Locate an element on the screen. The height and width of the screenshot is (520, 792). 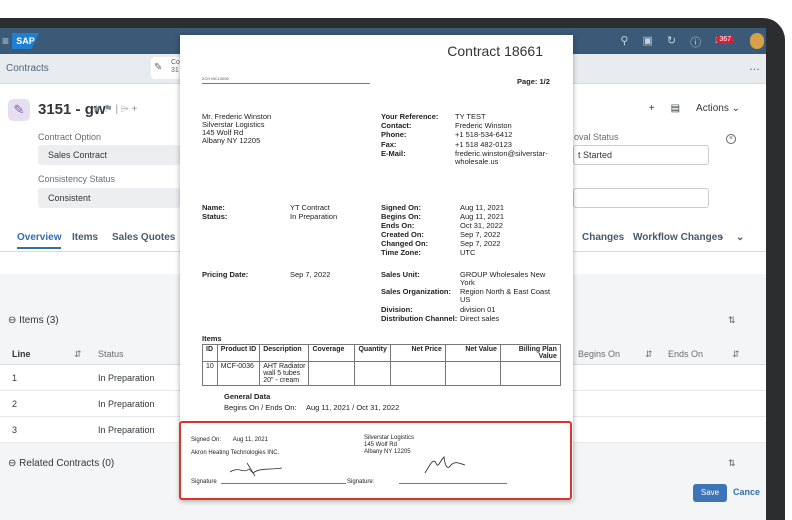
th-net-value: Net Value is located at coordinates (472, 353).